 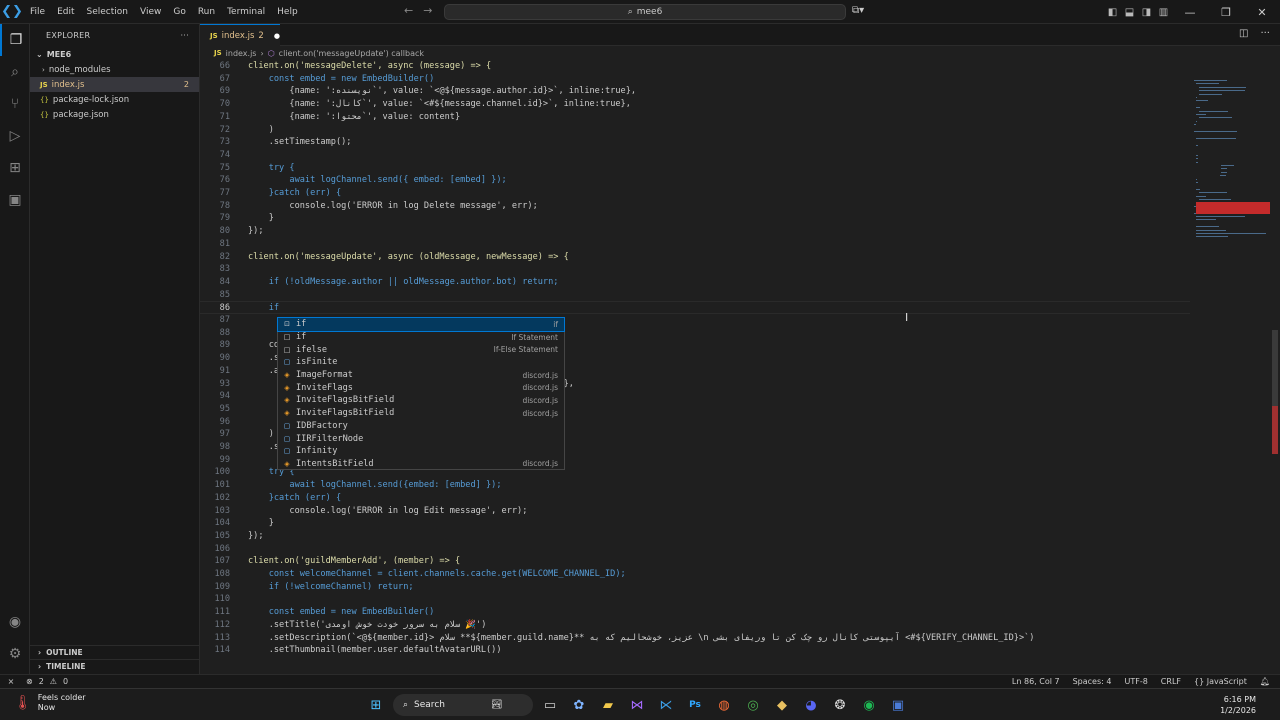 I want to click on chatgpt-icon: ❂, so click(x=840, y=705).